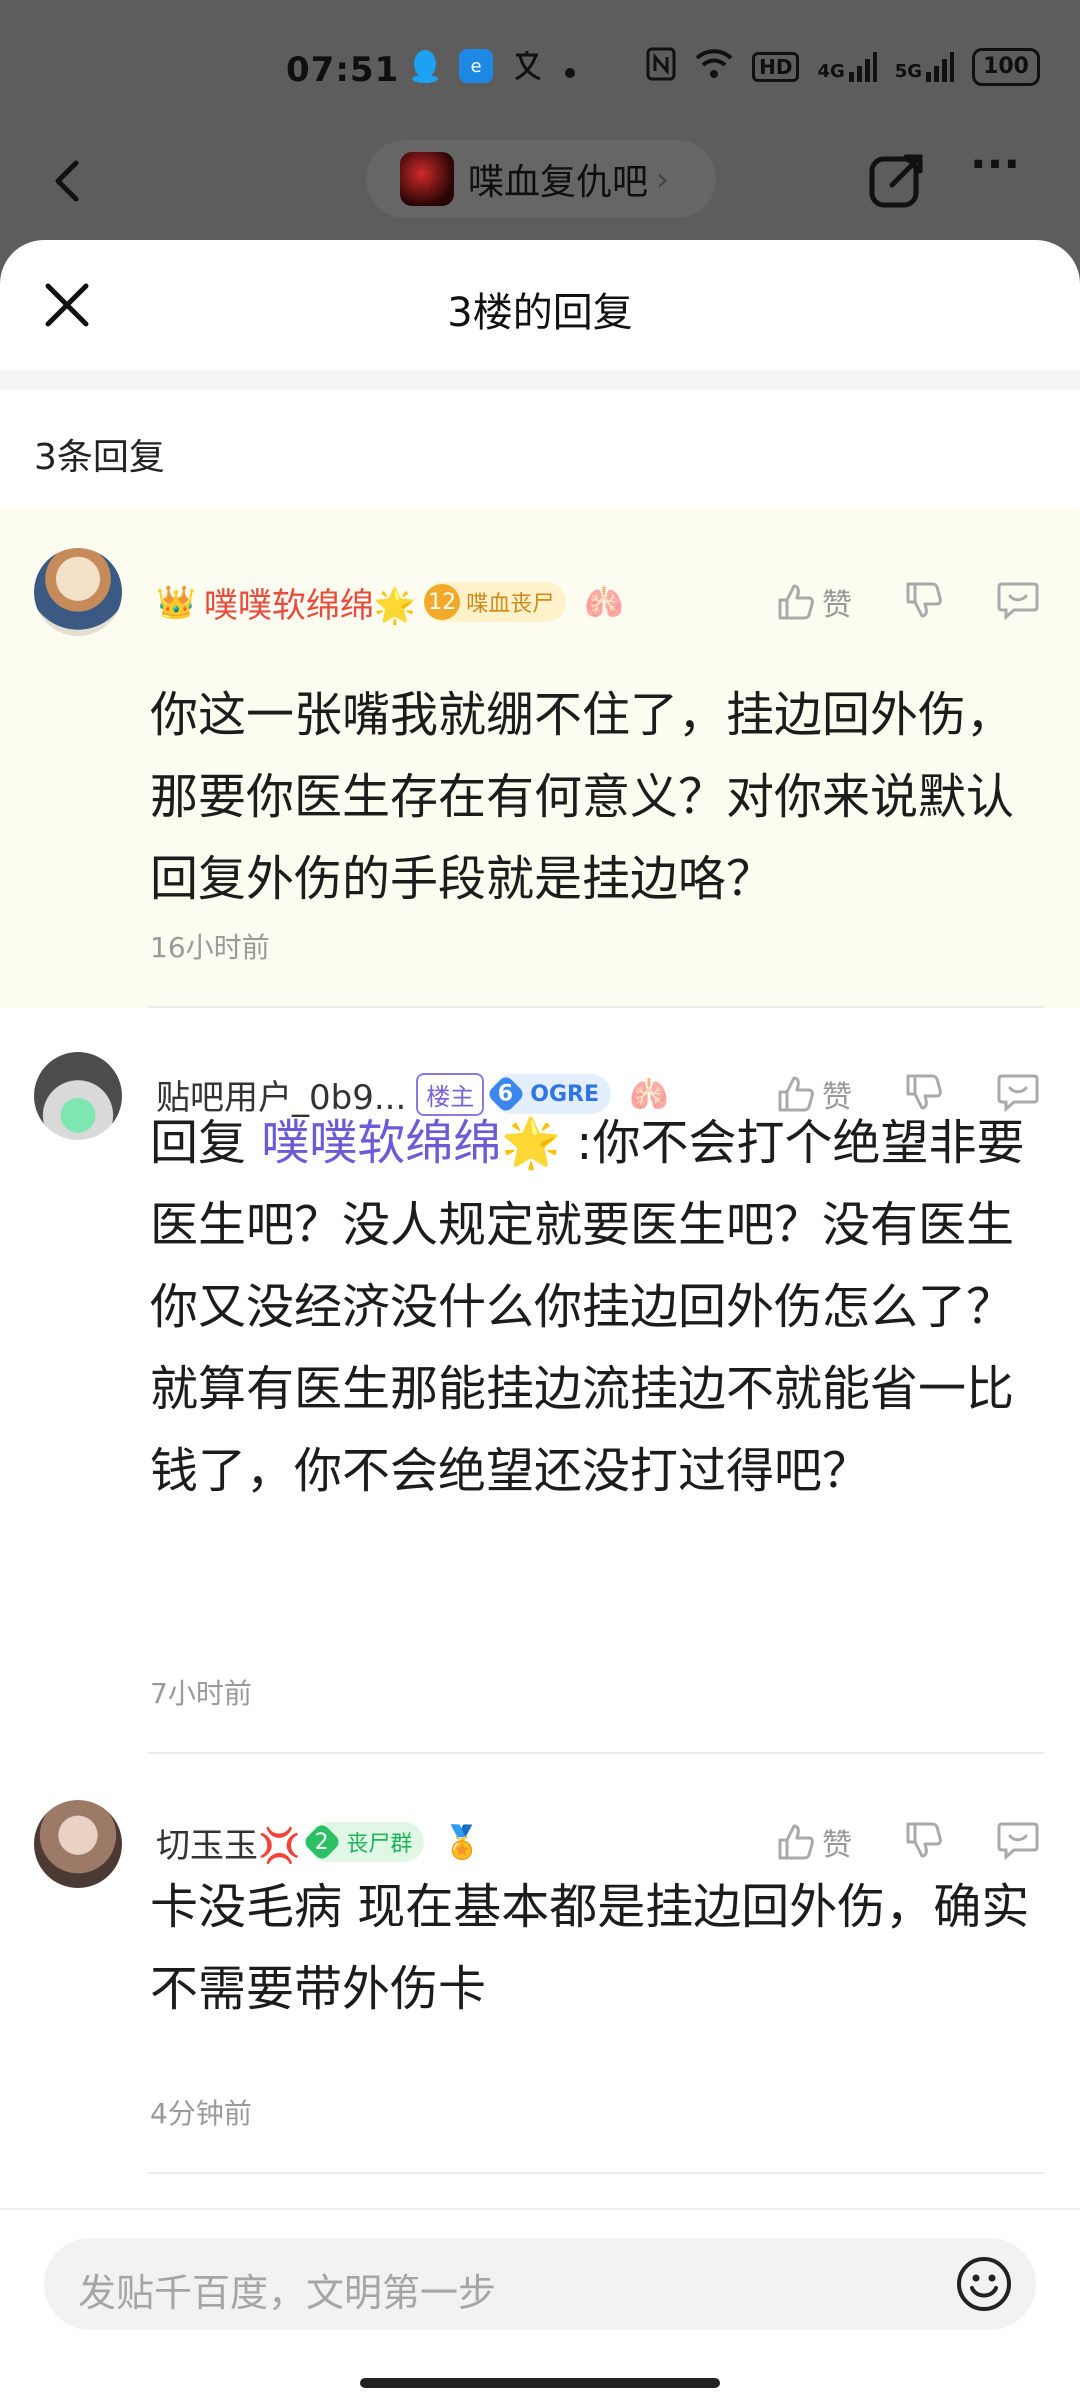 This screenshot has height=2400, width=1080. I want to click on 5g-signal-icon: 5G, so click(925, 67).